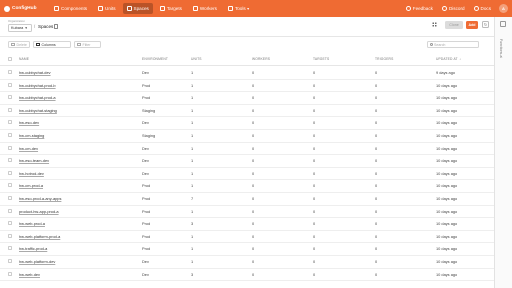 This screenshot has width=512, height=288. Describe the element at coordinates (196, 59) in the screenshot. I see `header-units: UNITS` at that location.